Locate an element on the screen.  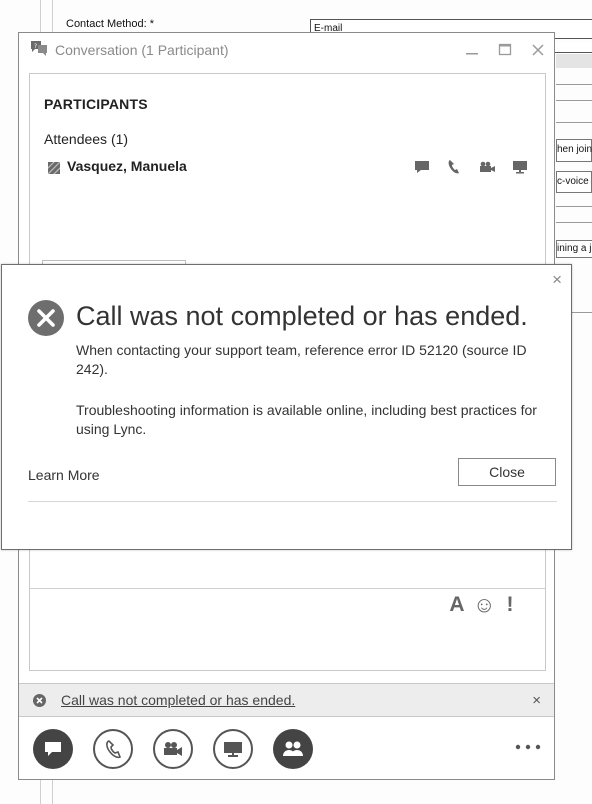
conversation-toolbar is located at coordinates (286, 748).